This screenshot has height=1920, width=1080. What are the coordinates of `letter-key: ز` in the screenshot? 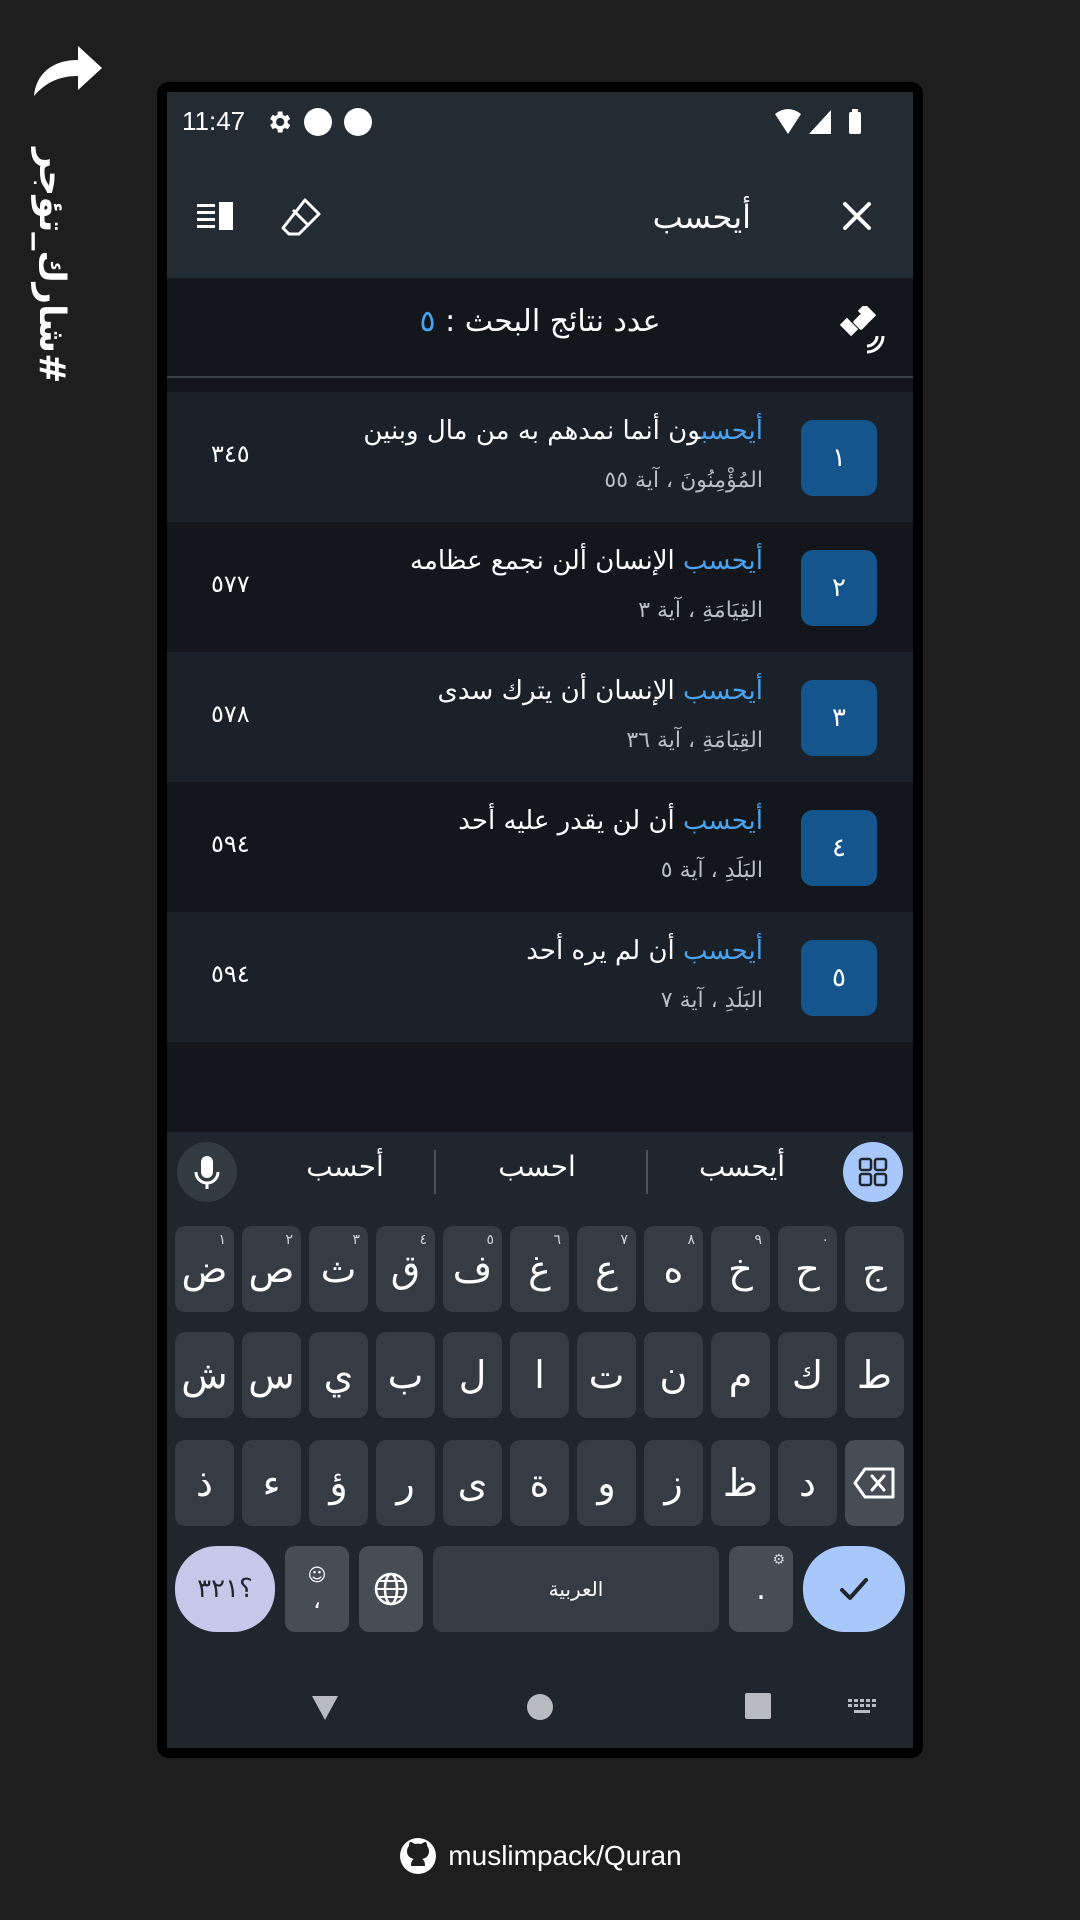 It's located at (673, 1483).